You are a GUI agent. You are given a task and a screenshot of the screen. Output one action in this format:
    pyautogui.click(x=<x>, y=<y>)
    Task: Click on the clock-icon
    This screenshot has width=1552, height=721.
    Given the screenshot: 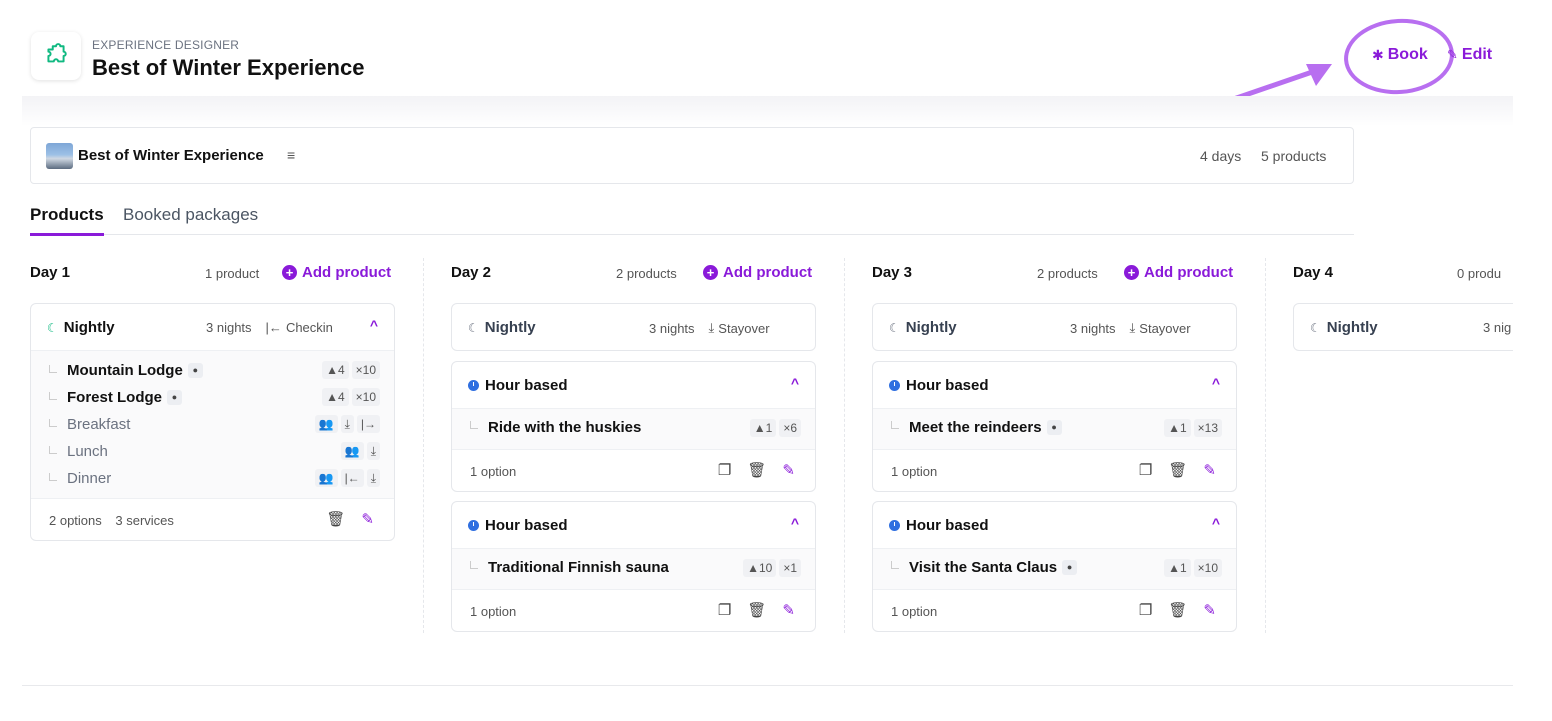 What is the action you would take?
    pyautogui.click(x=473, y=525)
    